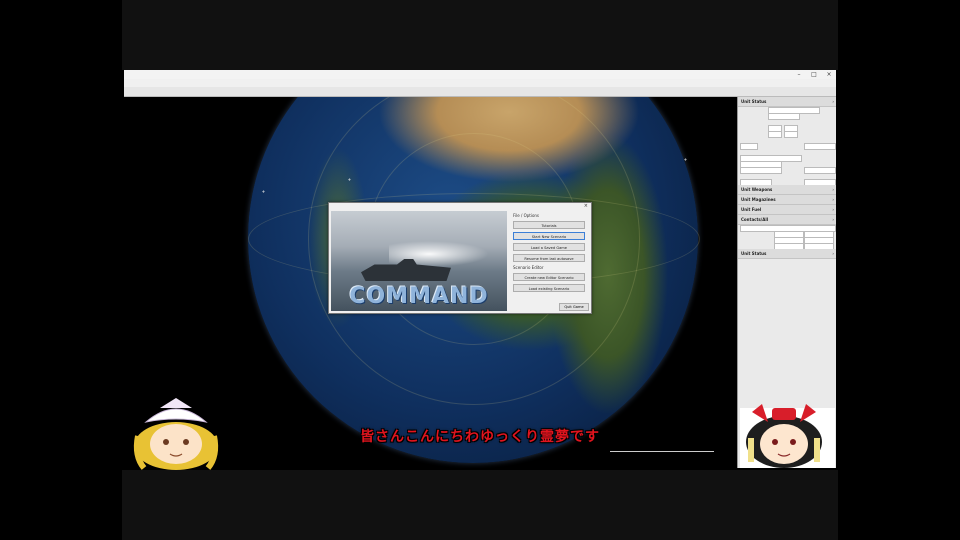 The width and height of the screenshot is (960, 540). I want to click on dialog-close-icon: ×, so click(586, 206).